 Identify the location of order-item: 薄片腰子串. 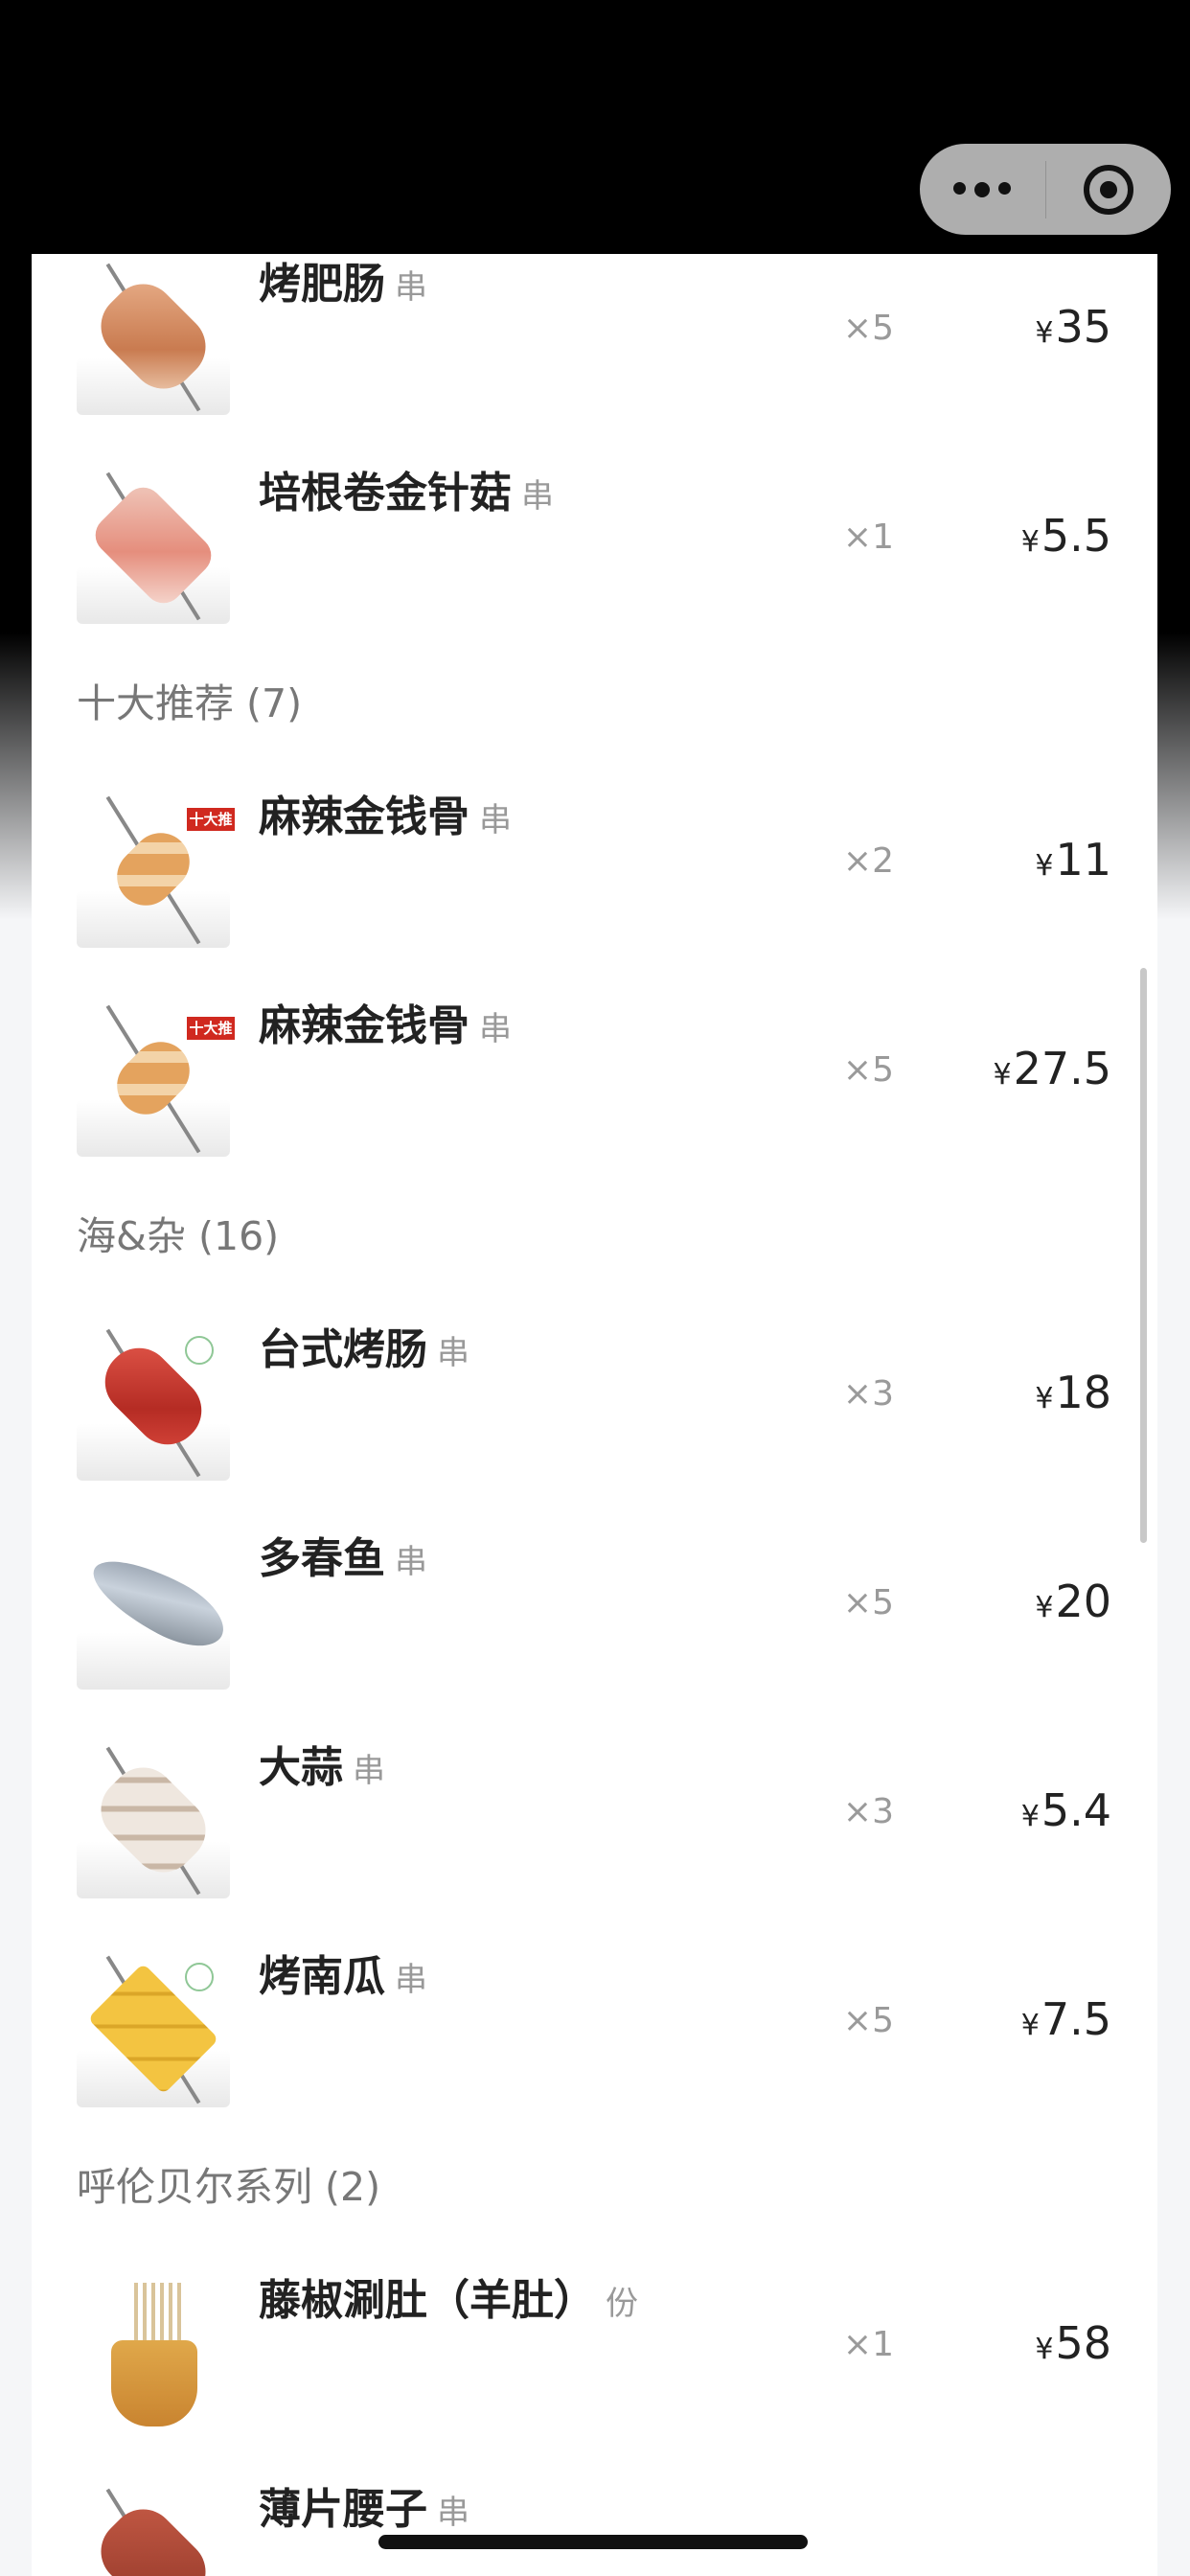
(594, 2511).